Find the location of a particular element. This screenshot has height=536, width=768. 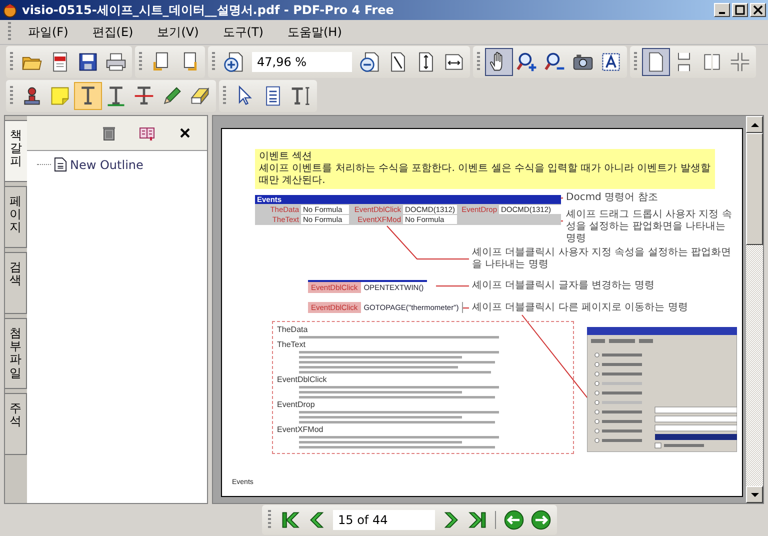

text-cursor-icon is located at coordinates (301, 96).